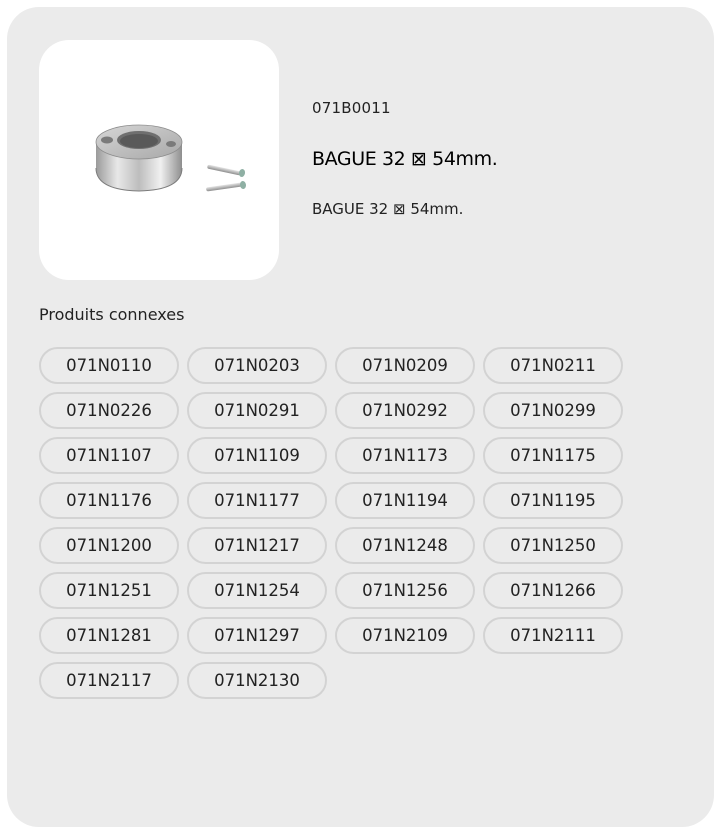  Describe the element at coordinates (351, 108) in the screenshot. I see `product-sku: 071B0011` at that location.